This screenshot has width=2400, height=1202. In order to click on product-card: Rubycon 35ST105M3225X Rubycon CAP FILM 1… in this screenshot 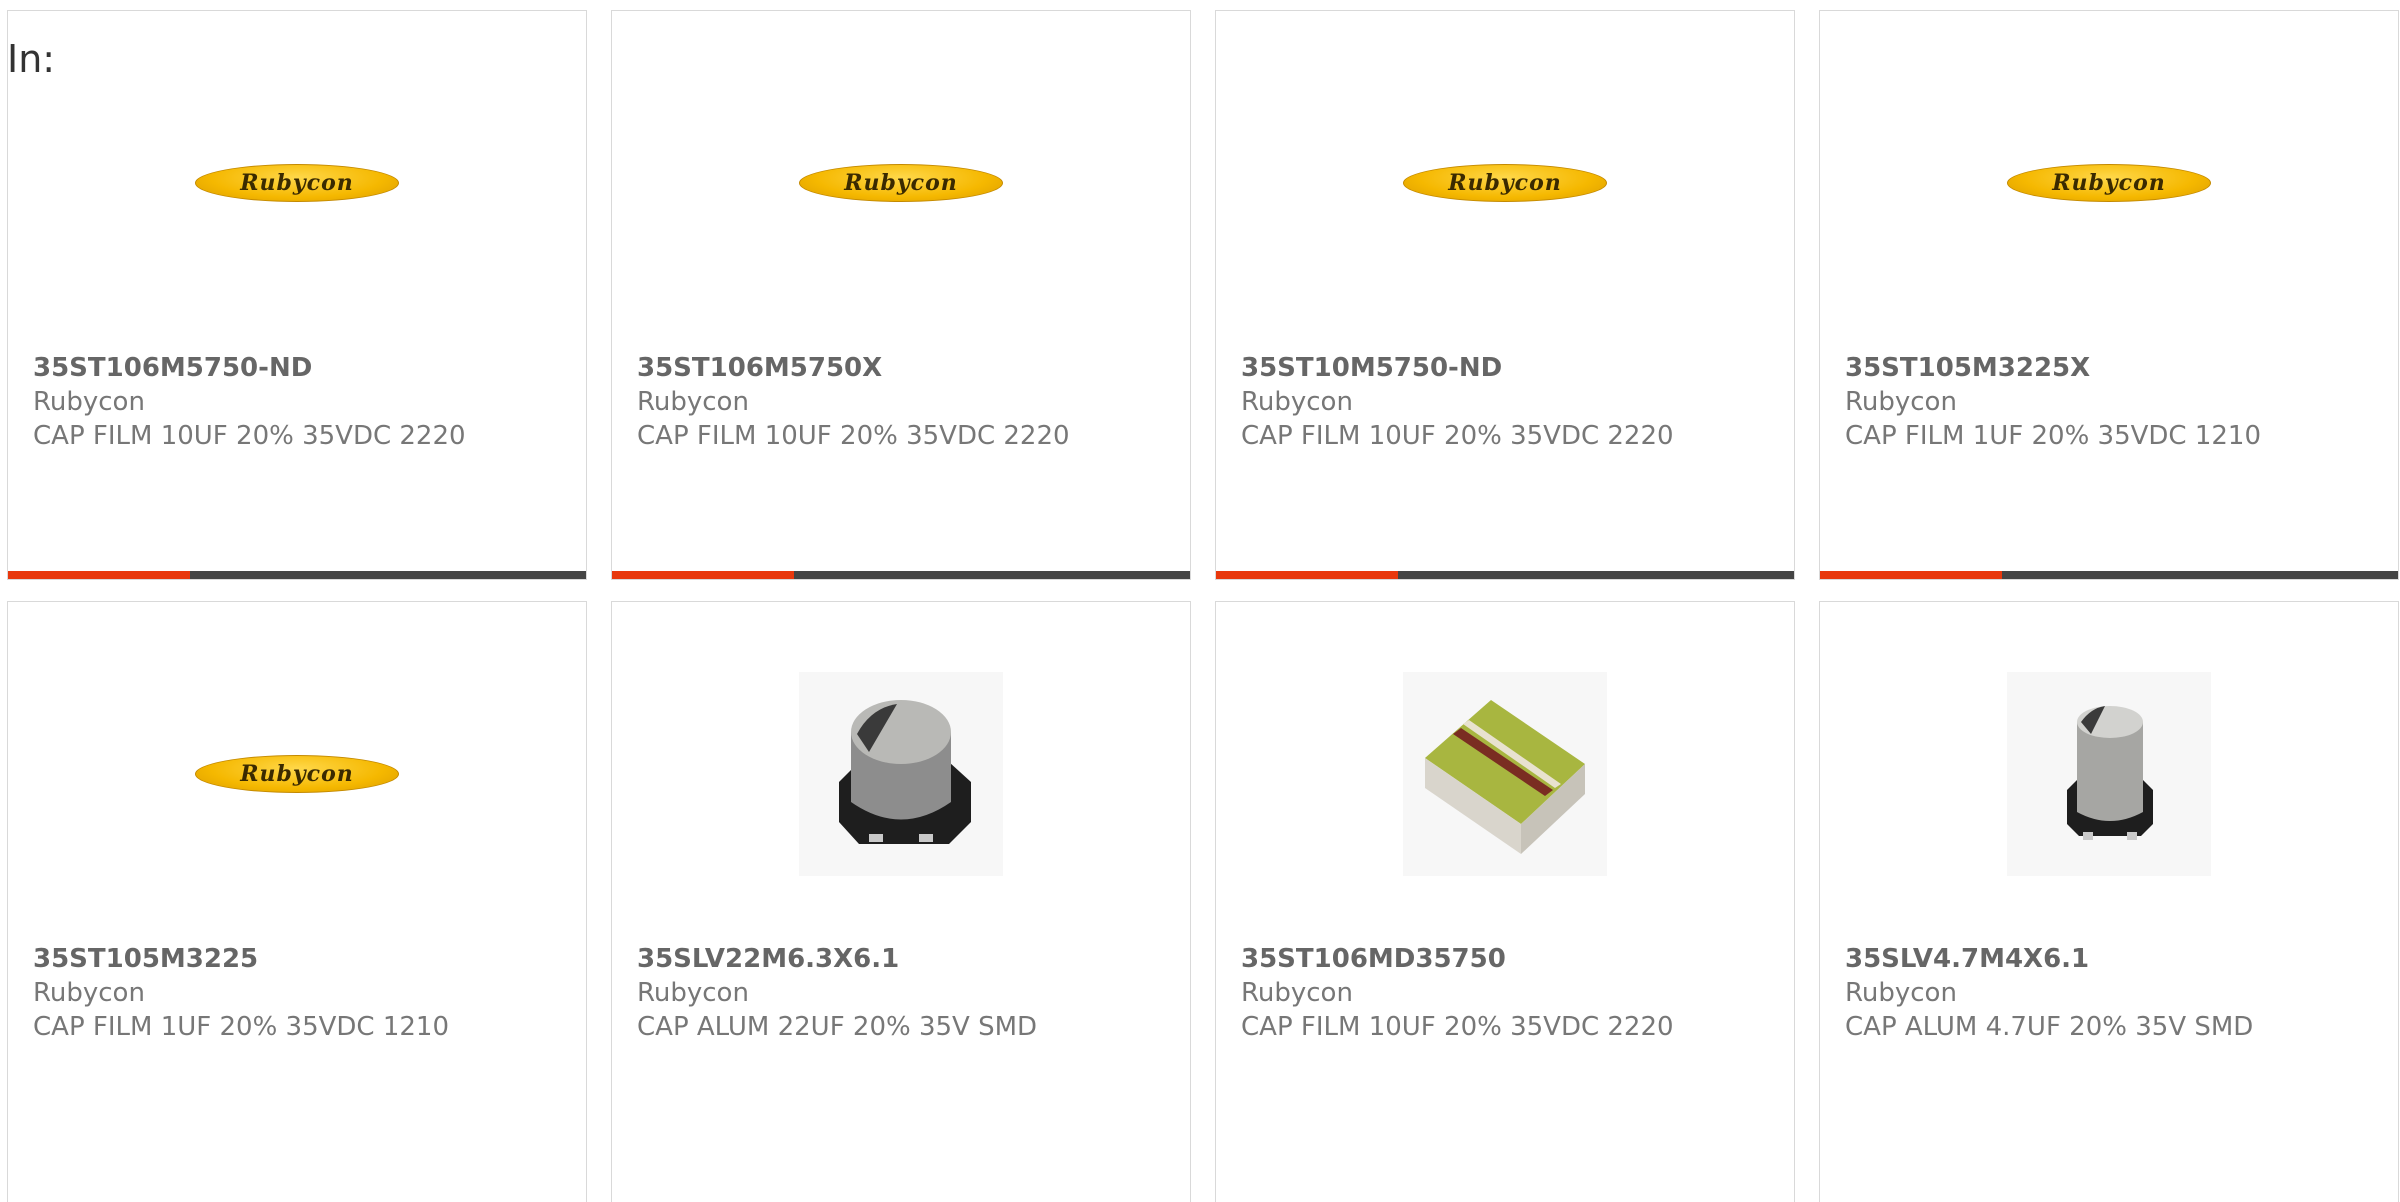, I will do `click(2109, 295)`.